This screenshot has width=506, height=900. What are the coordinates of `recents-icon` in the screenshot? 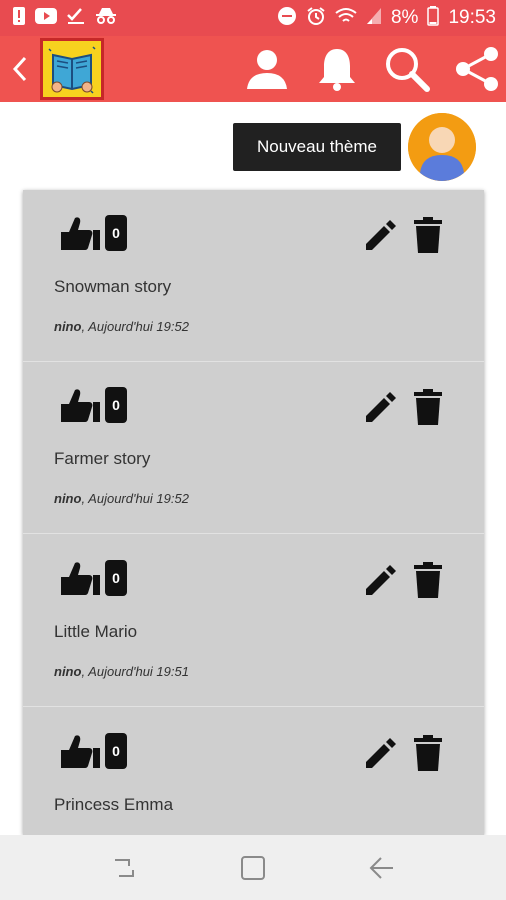 It's located at (125, 867).